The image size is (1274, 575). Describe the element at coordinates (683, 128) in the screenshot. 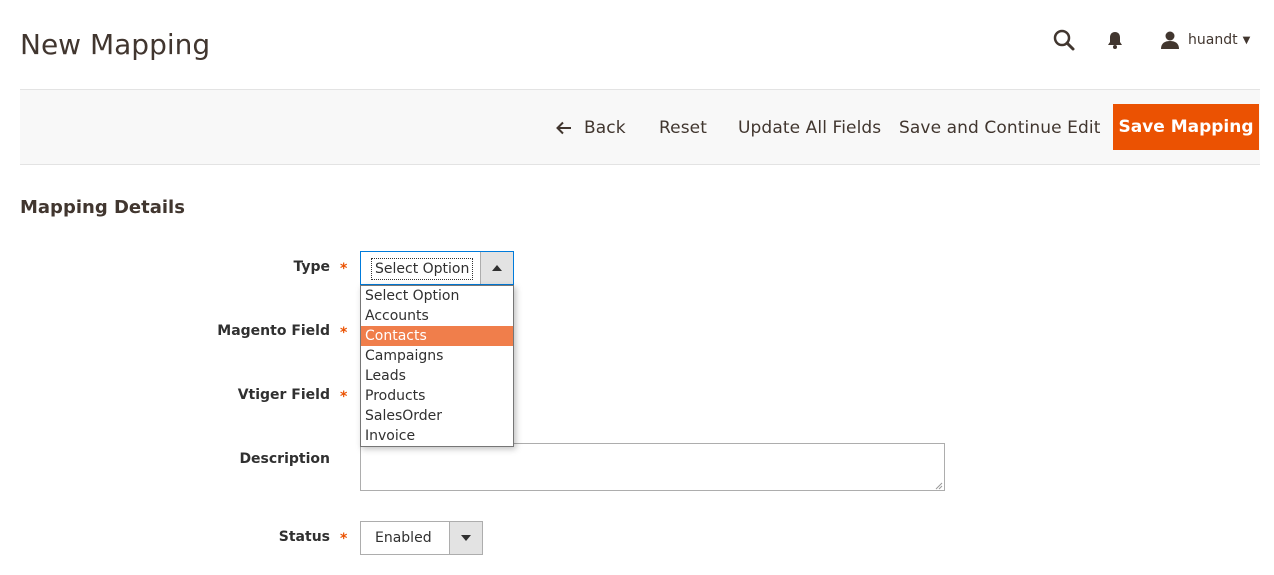

I see `reset-button: Reset` at that location.